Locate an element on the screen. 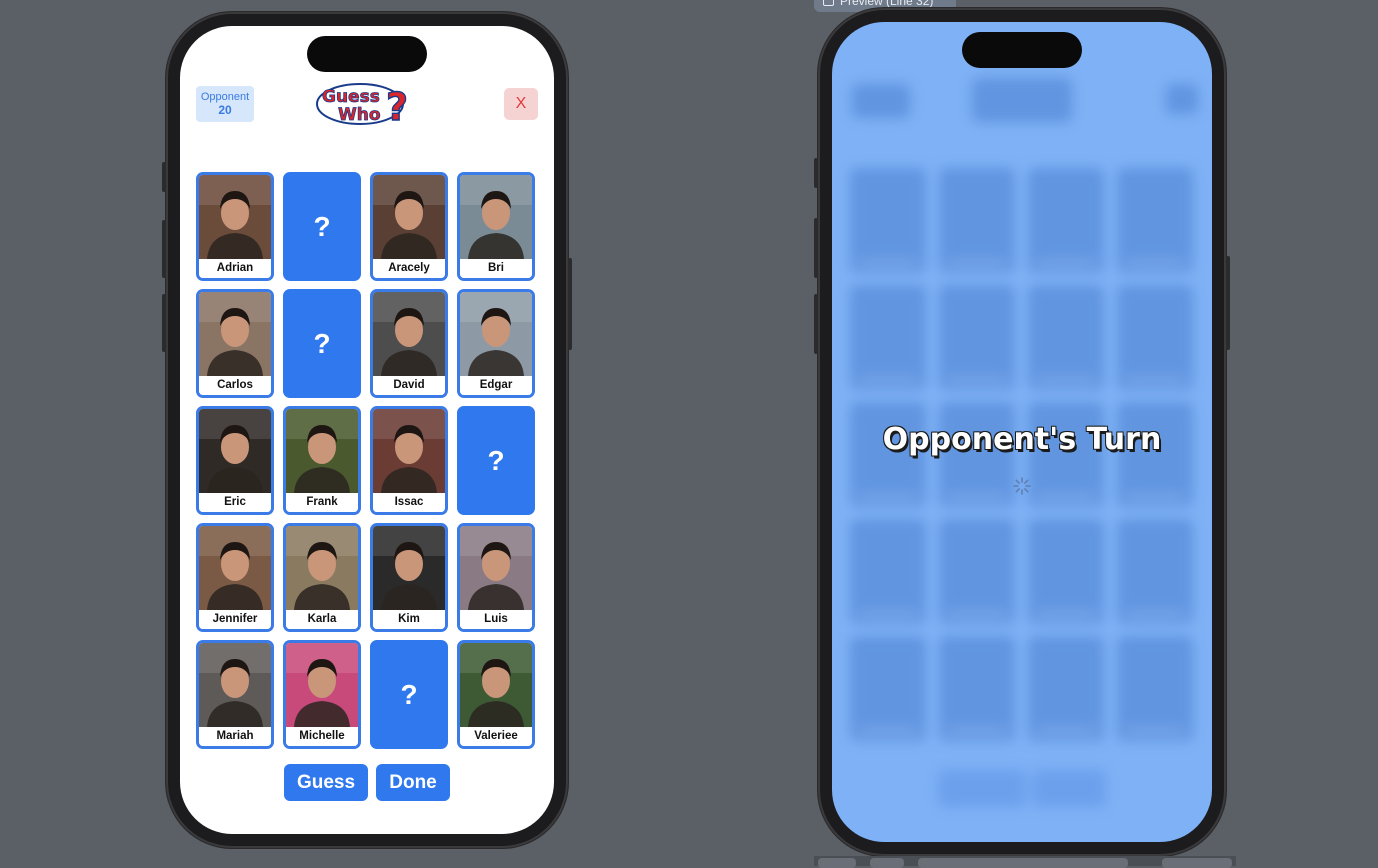 The image size is (1378, 868). close-button: X is located at coordinates (521, 104).